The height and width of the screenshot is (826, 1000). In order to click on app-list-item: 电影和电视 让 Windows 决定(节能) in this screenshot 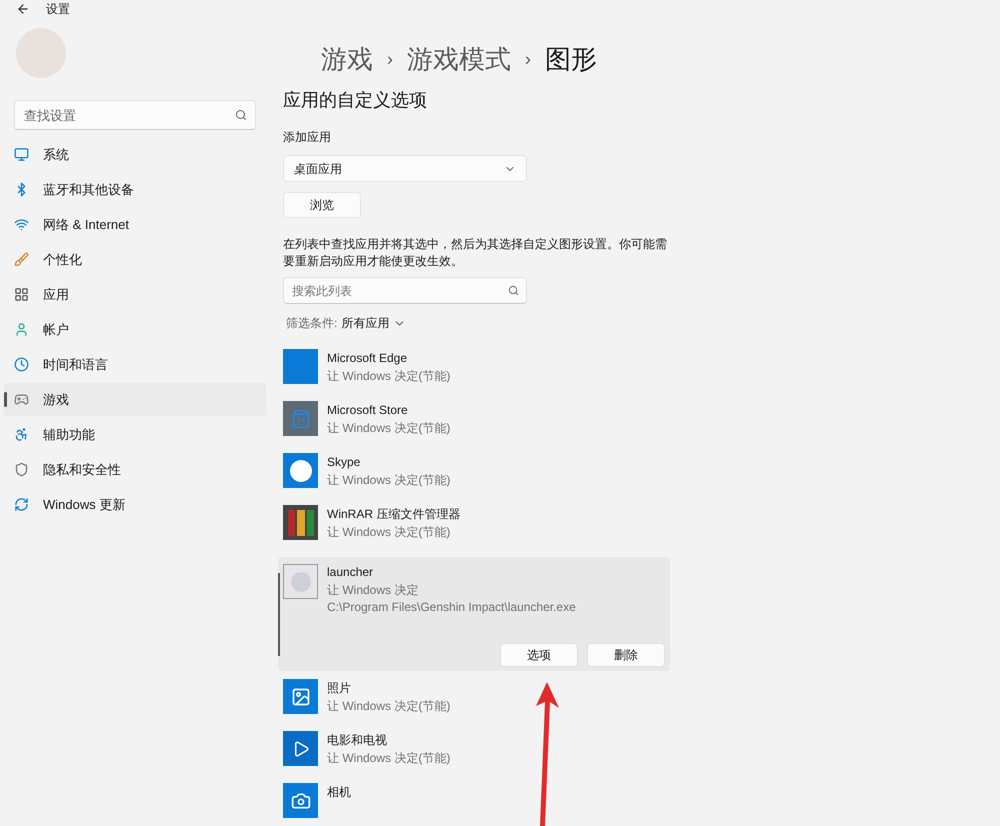, I will do `click(480, 757)`.